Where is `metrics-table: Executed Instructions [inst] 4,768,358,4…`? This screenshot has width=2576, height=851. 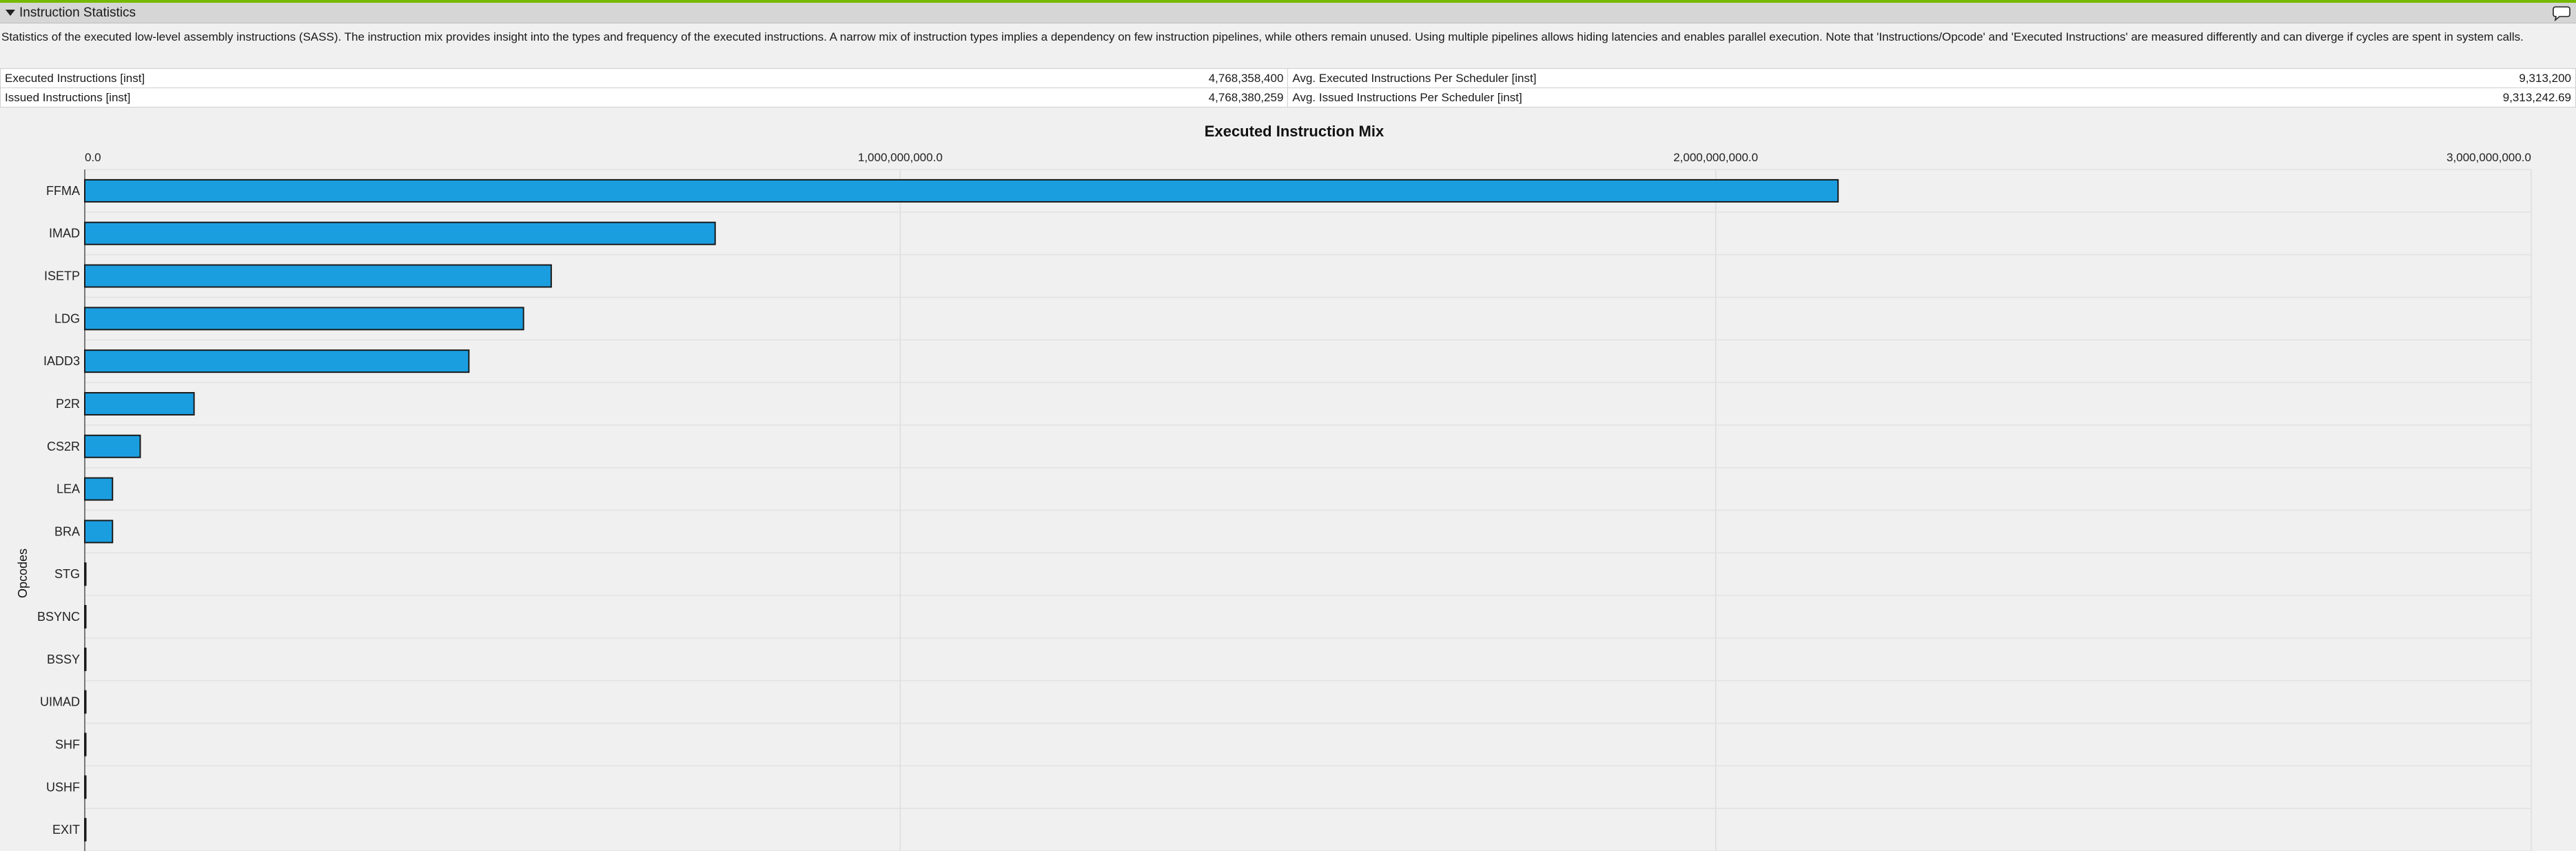
metrics-table: Executed Instructions [inst] 4,768,358,4… is located at coordinates (1288, 88).